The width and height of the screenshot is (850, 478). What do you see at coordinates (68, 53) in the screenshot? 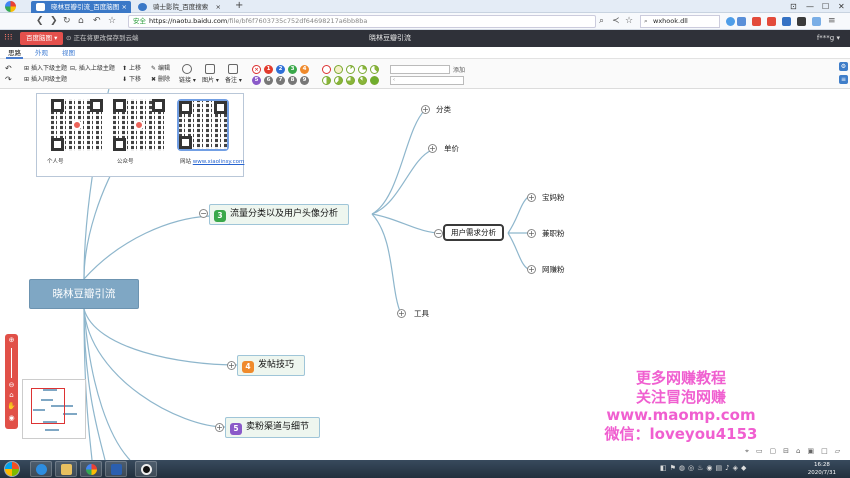
I see `tab-view: 视图` at bounding box center [68, 53].